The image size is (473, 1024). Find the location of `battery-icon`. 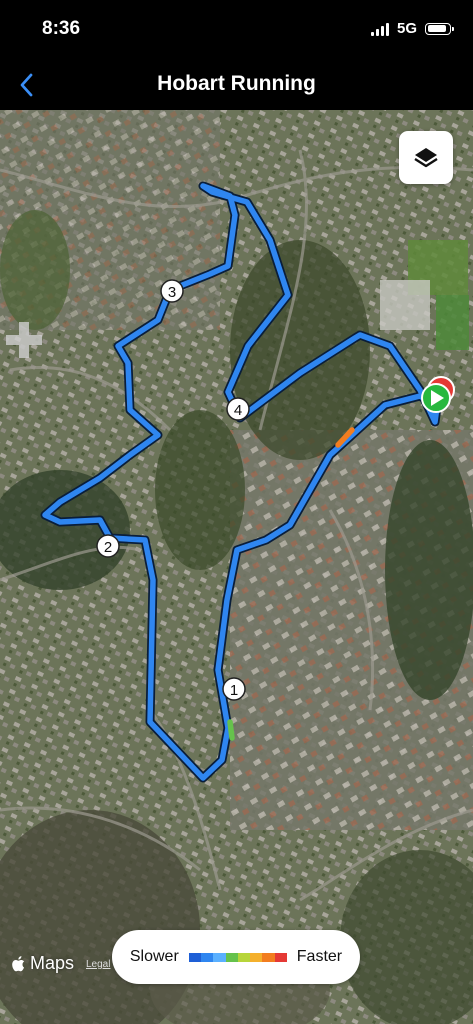

battery-icon is located at coordinates (439, 28).